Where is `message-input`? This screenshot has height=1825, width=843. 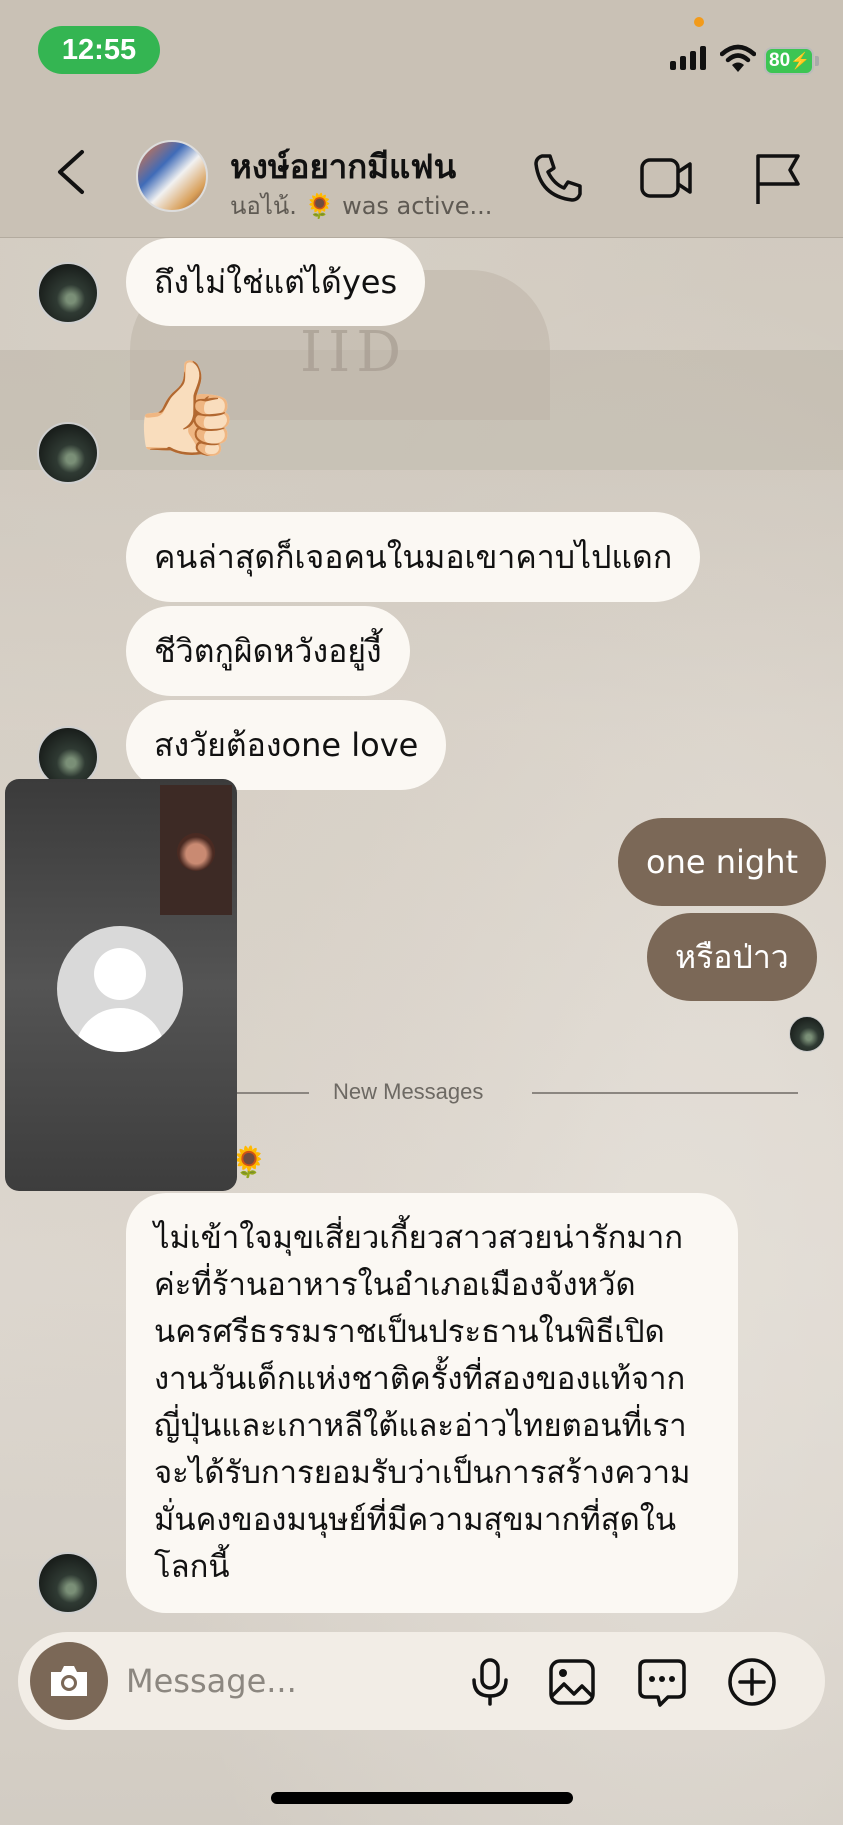 message-input is located at coordinates (261, 1681).